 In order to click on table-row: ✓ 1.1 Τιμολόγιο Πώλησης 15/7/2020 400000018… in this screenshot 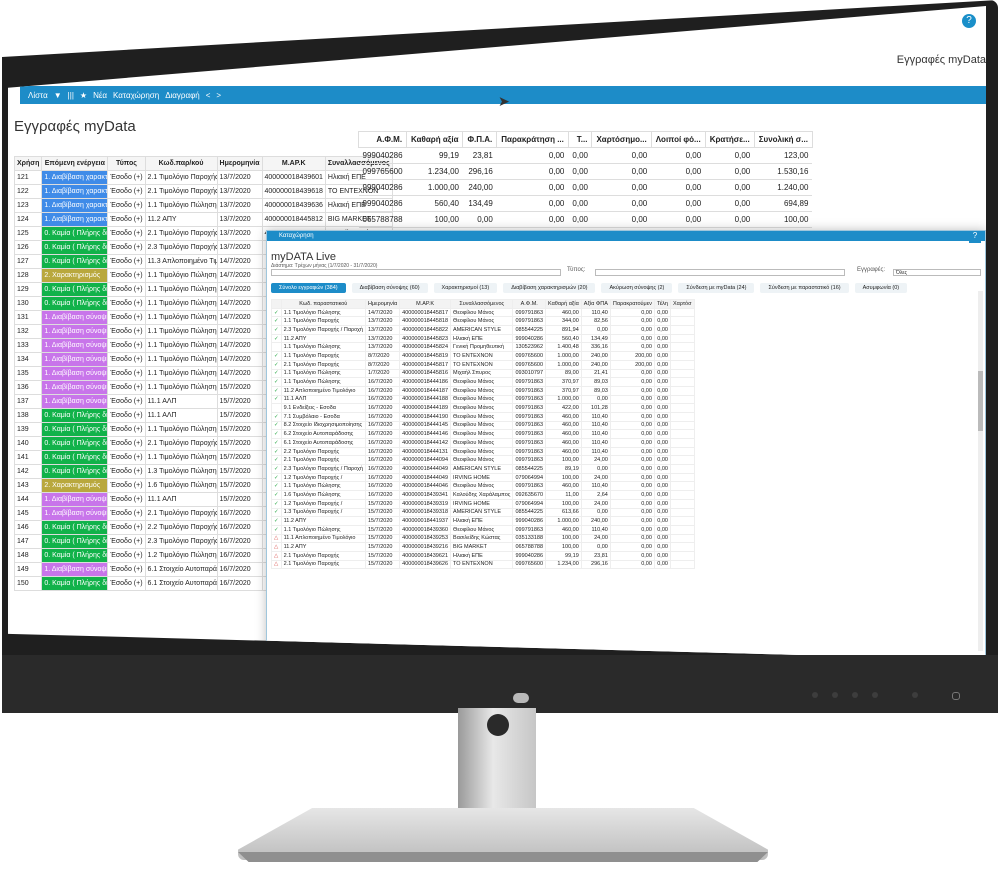, I will do `click(483, 529)`.